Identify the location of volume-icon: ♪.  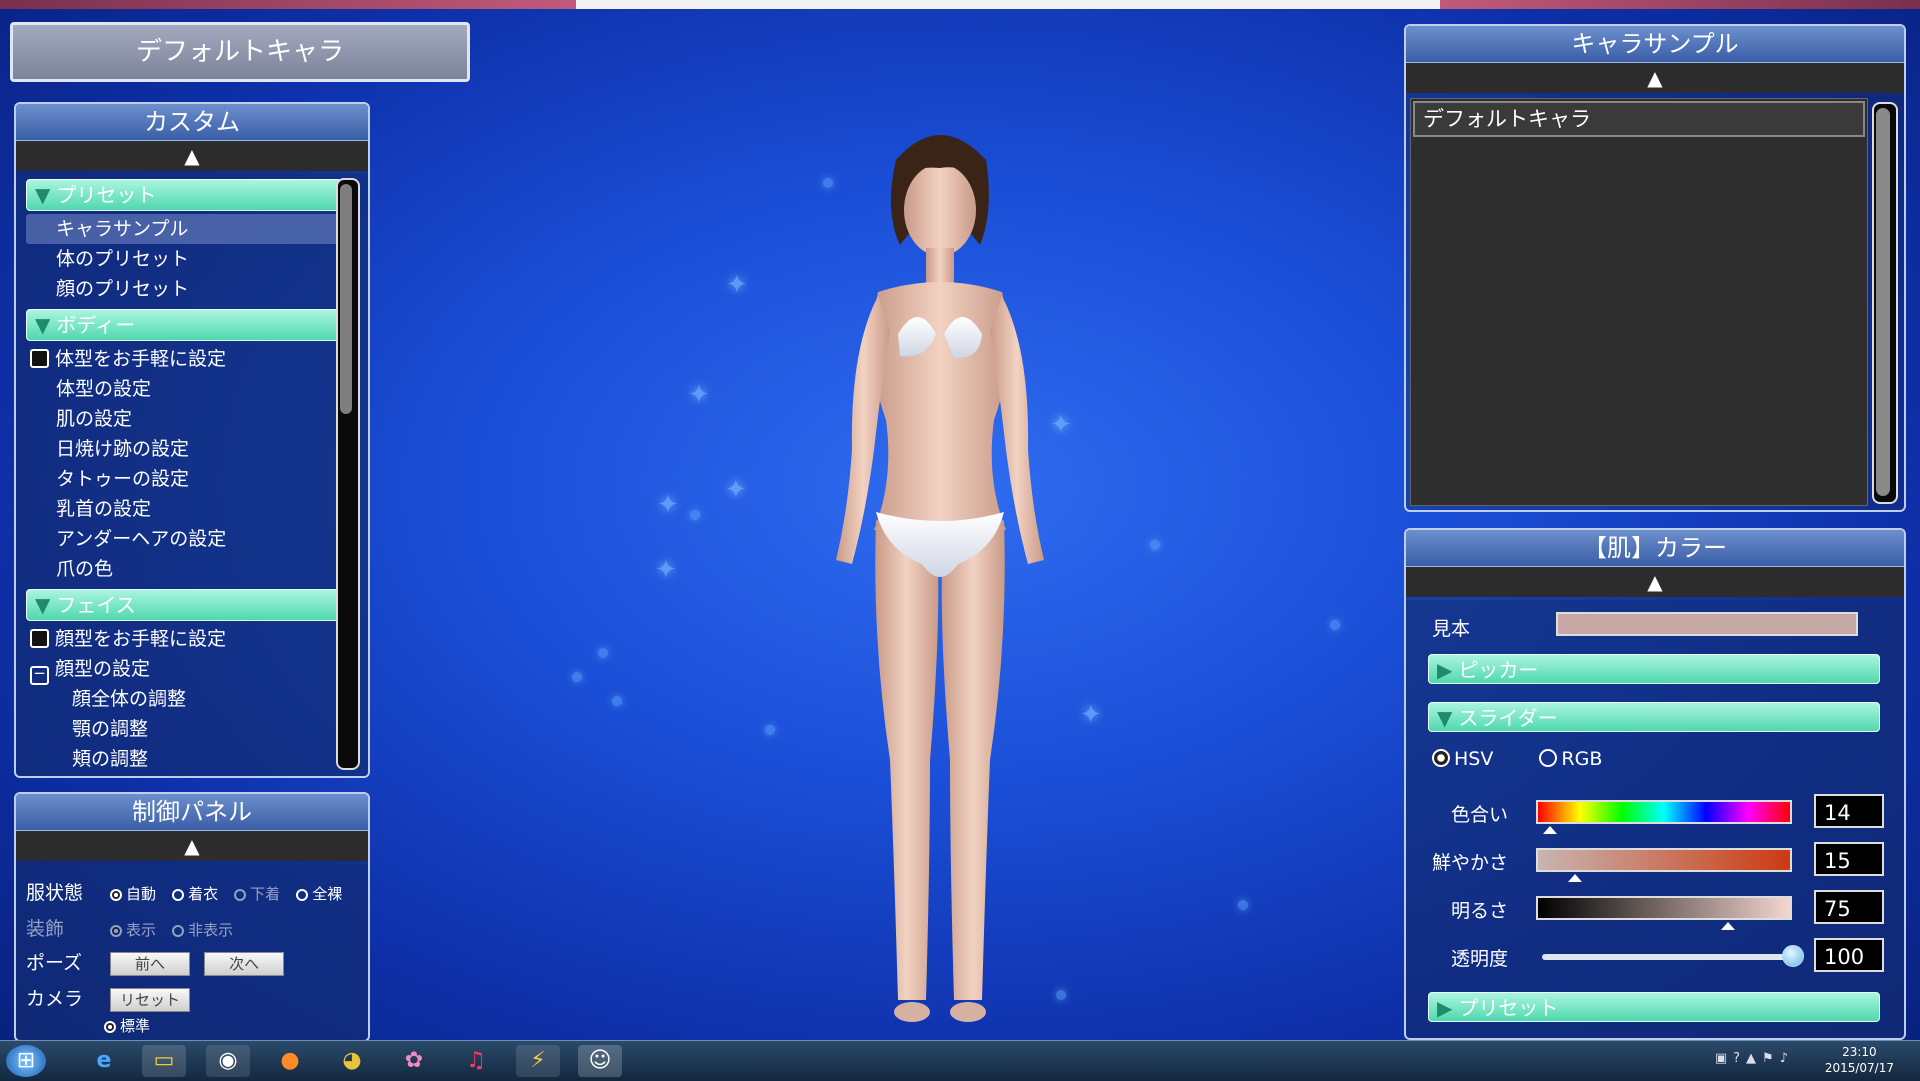
(1787, 1058).